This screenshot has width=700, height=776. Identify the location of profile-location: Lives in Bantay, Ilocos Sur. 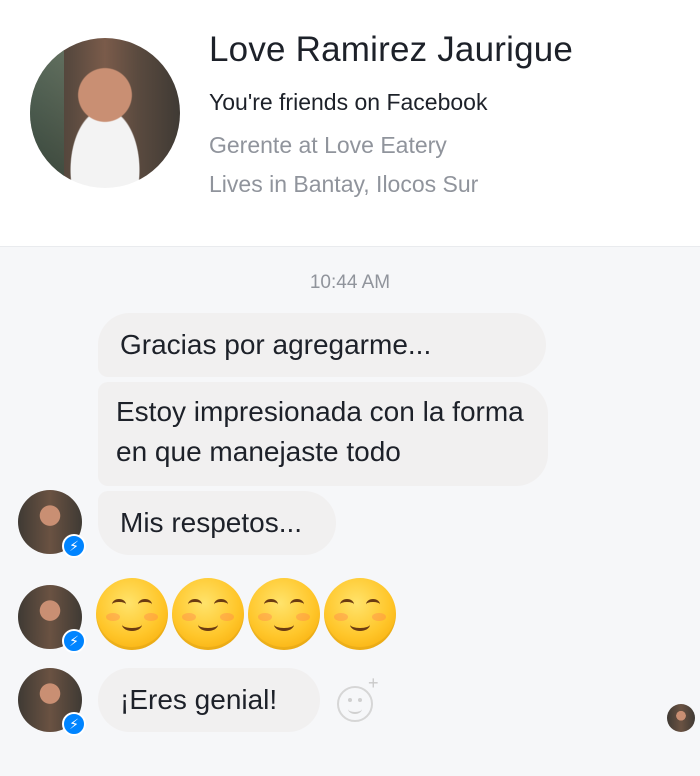
(344, 184).